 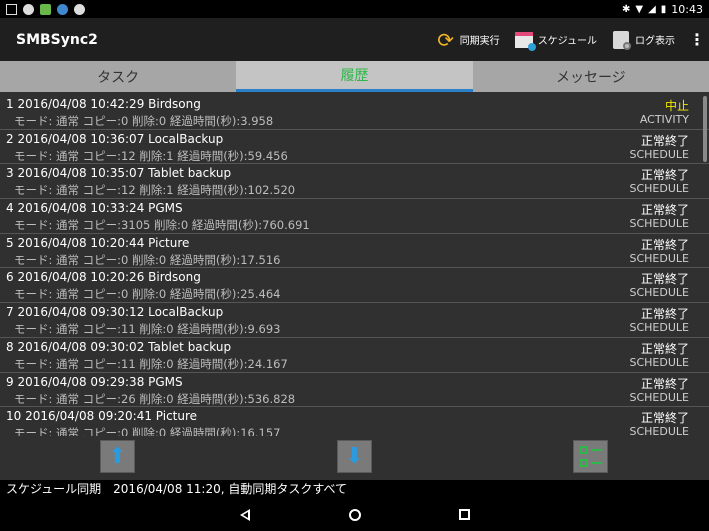 What do you see at coordinates (94, 208) in the screenshot?
I see `history-title: 4 2016/04/08 10:33:24 PGMS` at bounding box center [94, 208].